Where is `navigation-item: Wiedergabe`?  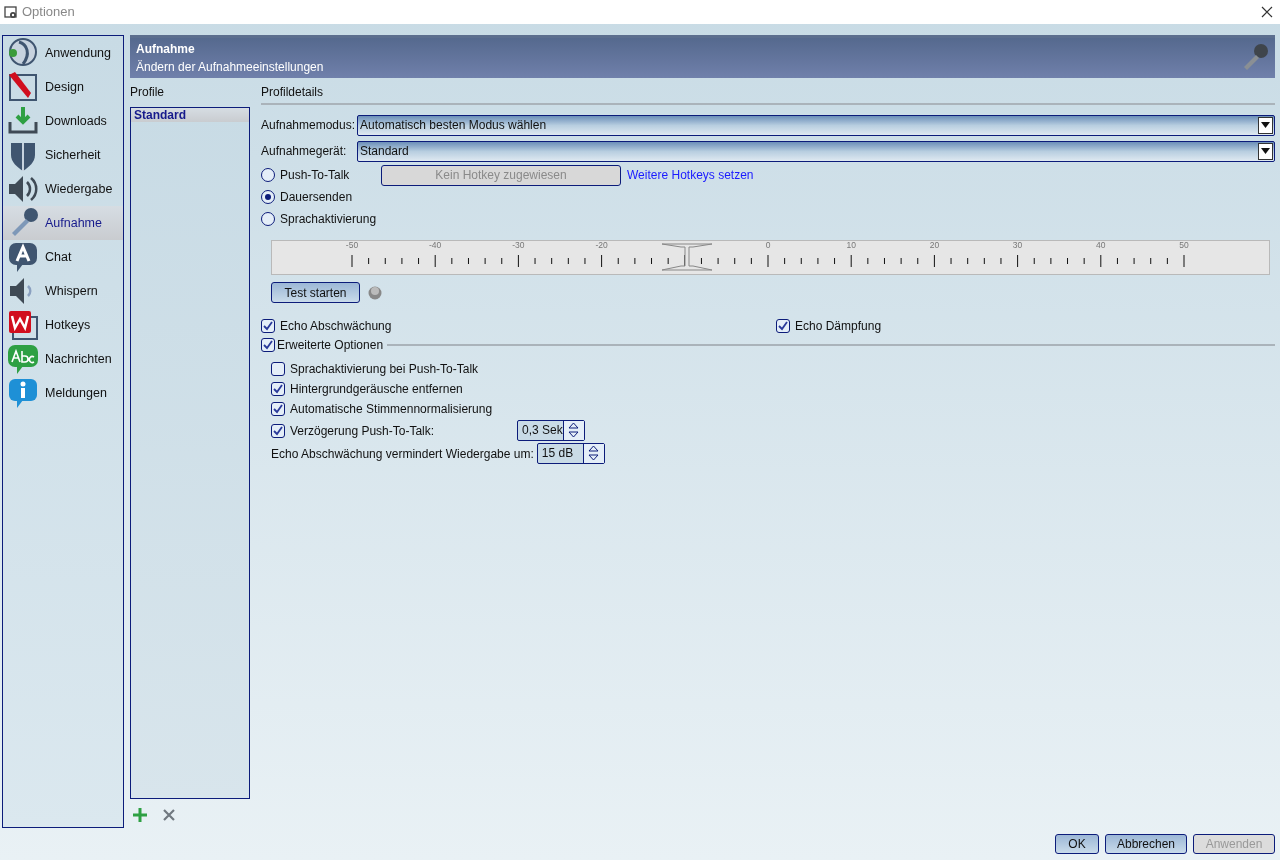 navigation-item: Wiedergabe is located at coordinates (63, 189).